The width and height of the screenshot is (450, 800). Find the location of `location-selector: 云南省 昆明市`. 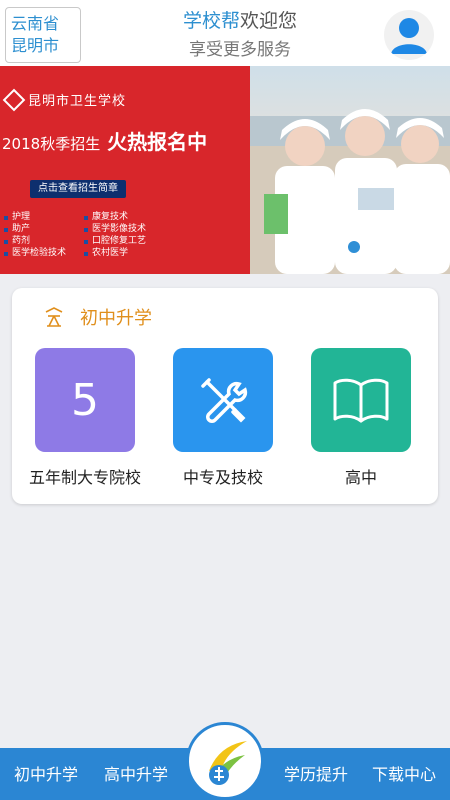

location-selector: 云南省 昆明市 is located at coordinates (43, 35).